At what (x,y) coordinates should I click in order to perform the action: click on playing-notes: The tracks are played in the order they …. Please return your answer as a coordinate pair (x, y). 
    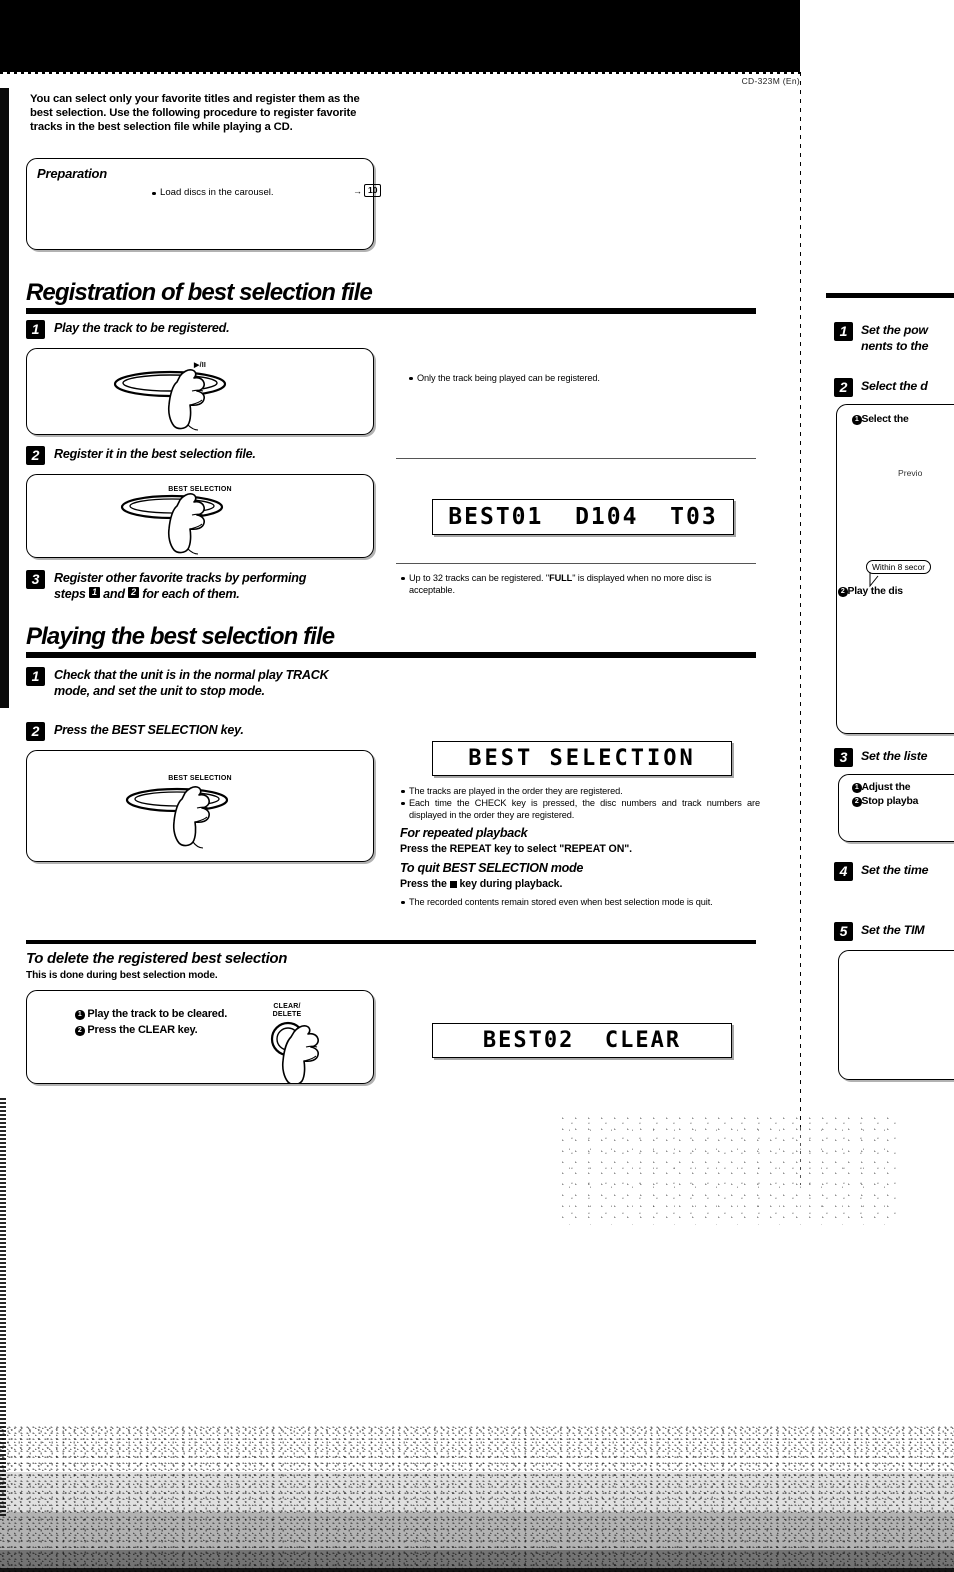
    Looking at the image, I should click on (580, 803).